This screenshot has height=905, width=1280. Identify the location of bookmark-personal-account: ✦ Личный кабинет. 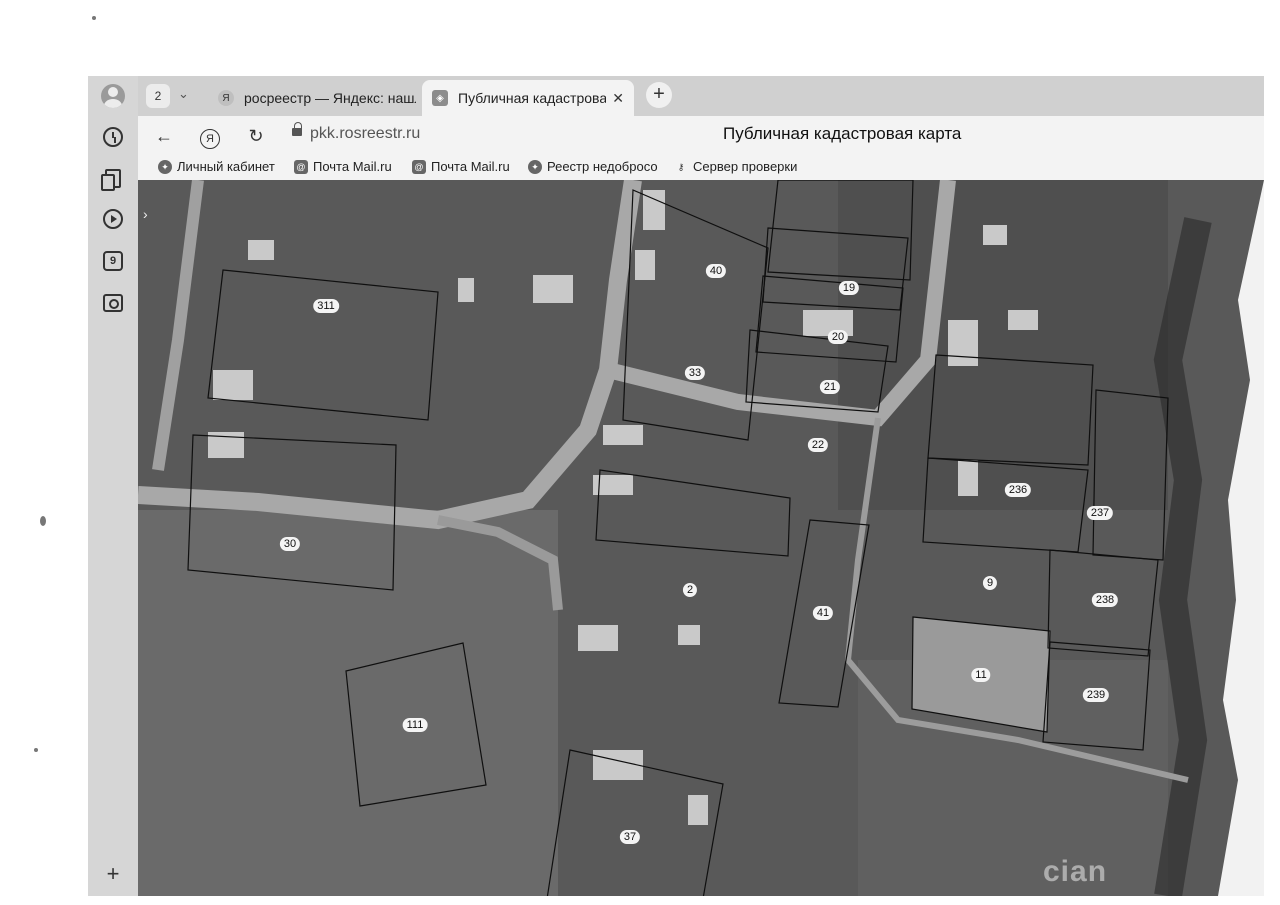
(216, 166).